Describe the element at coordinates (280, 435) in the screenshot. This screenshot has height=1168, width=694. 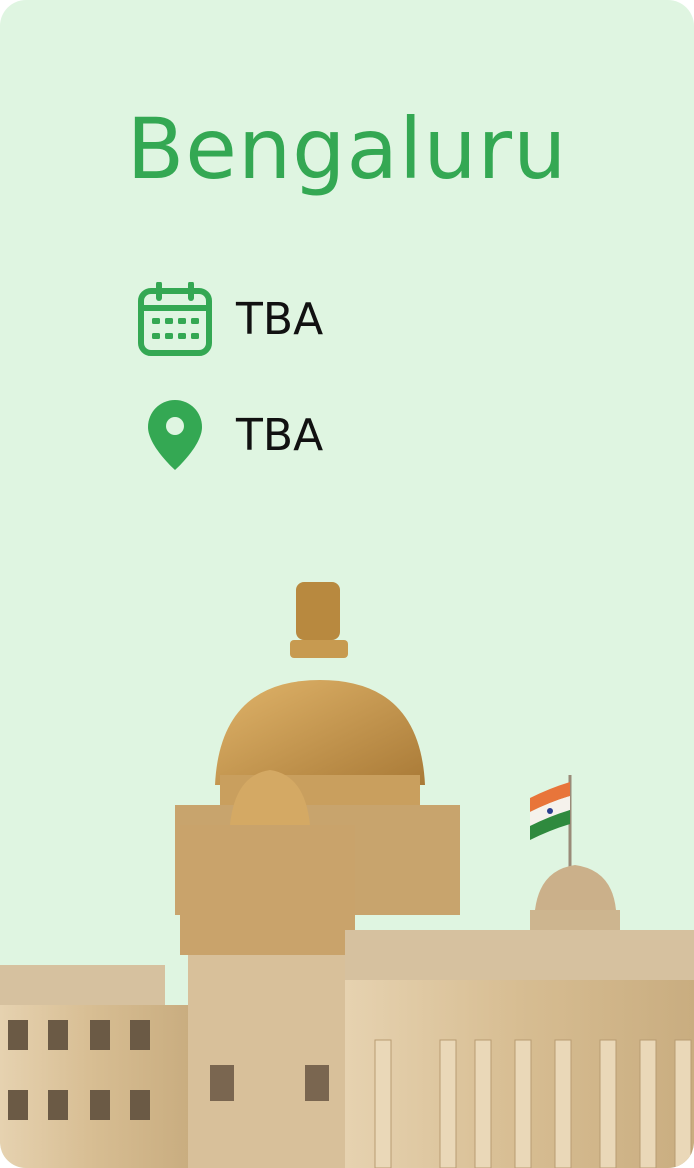
I see `event-venue-value: TBA` at that location.